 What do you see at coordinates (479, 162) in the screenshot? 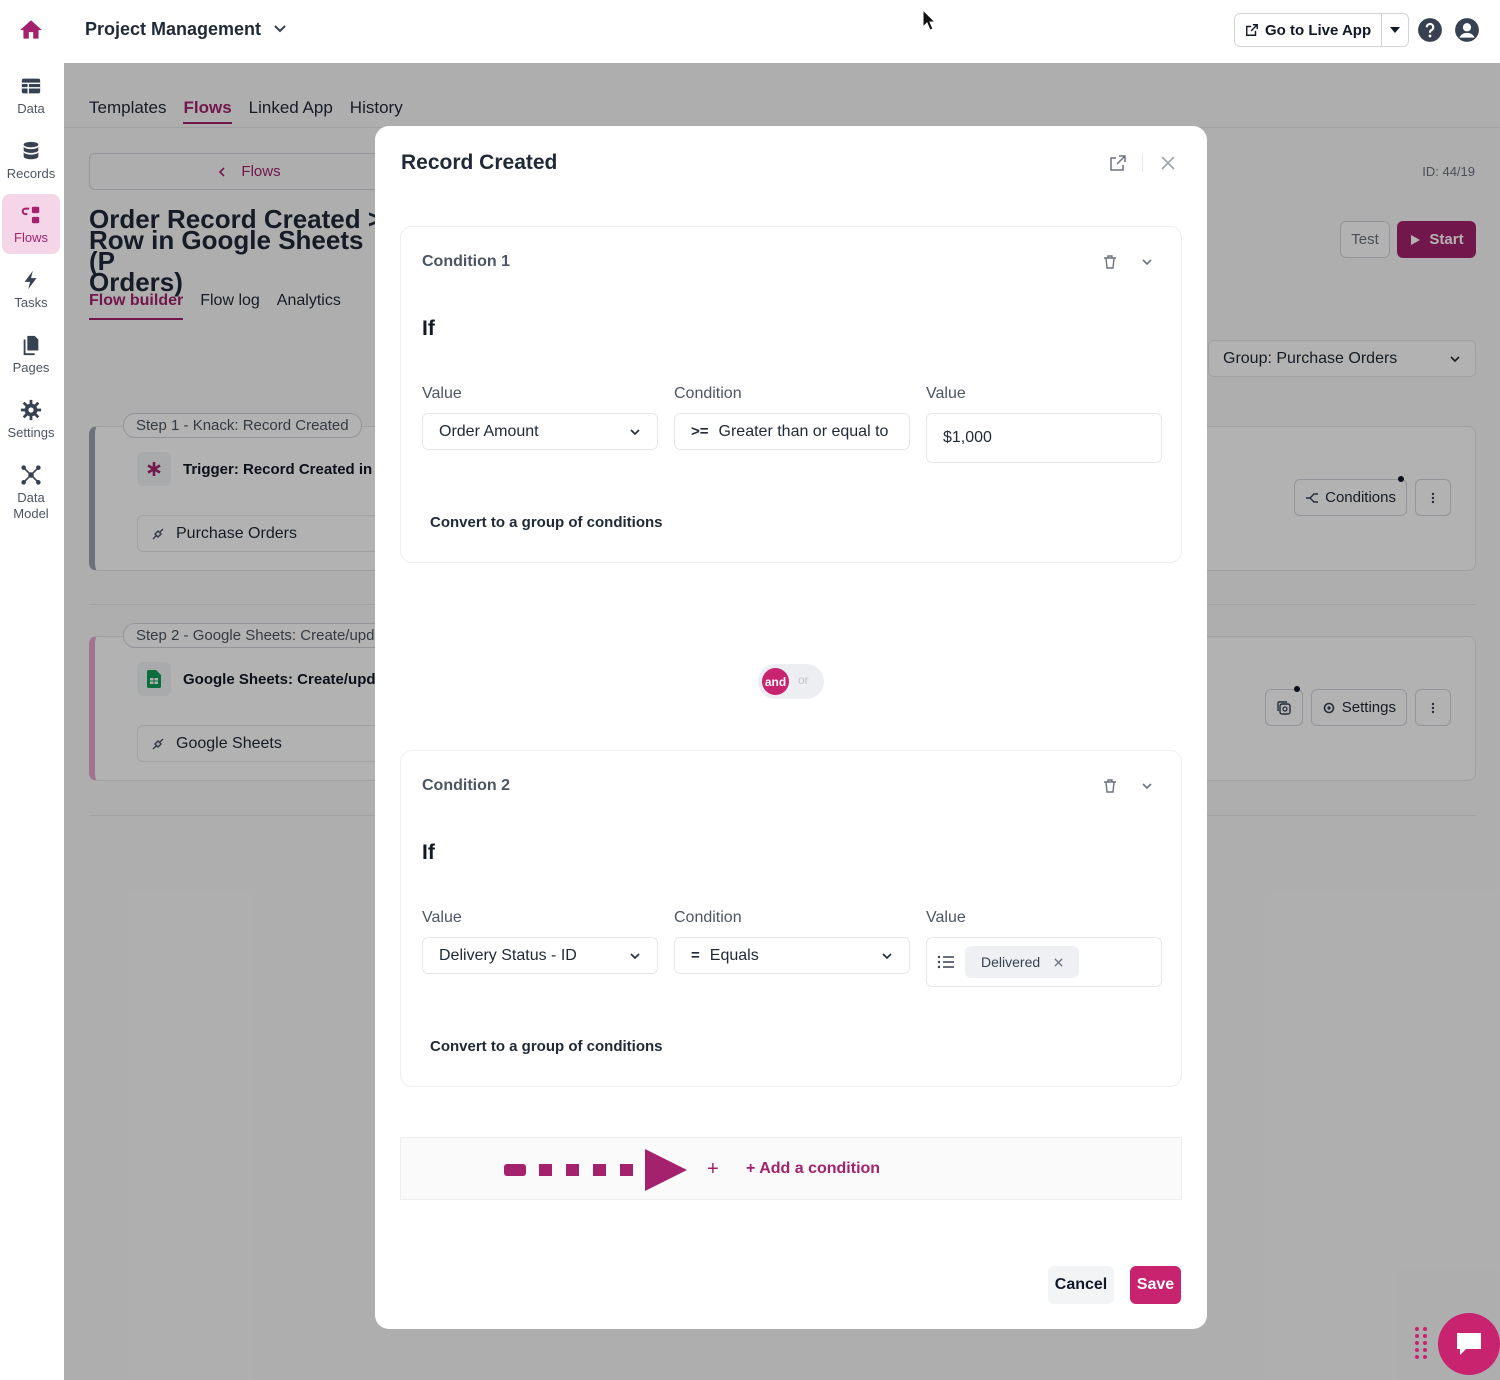
I see `modal-title: Record Created` at bounding box center [479, 162].